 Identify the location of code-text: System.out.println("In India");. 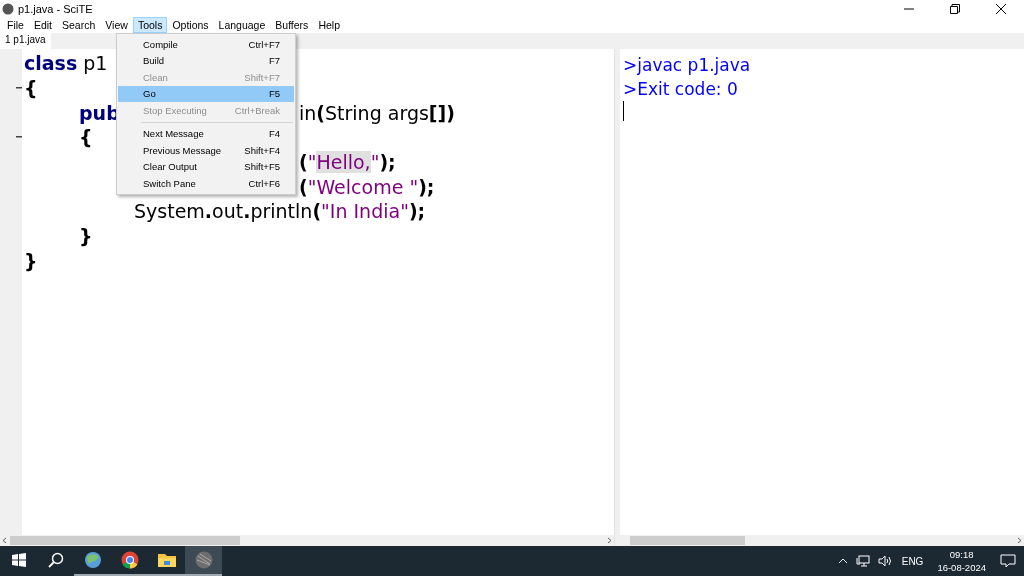
(279, 211).